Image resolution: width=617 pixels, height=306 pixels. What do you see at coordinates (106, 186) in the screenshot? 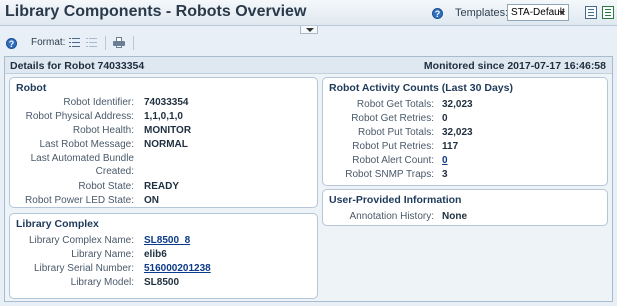
I see `robot-state-label: Robot State:` at bounding box center [106, 186].